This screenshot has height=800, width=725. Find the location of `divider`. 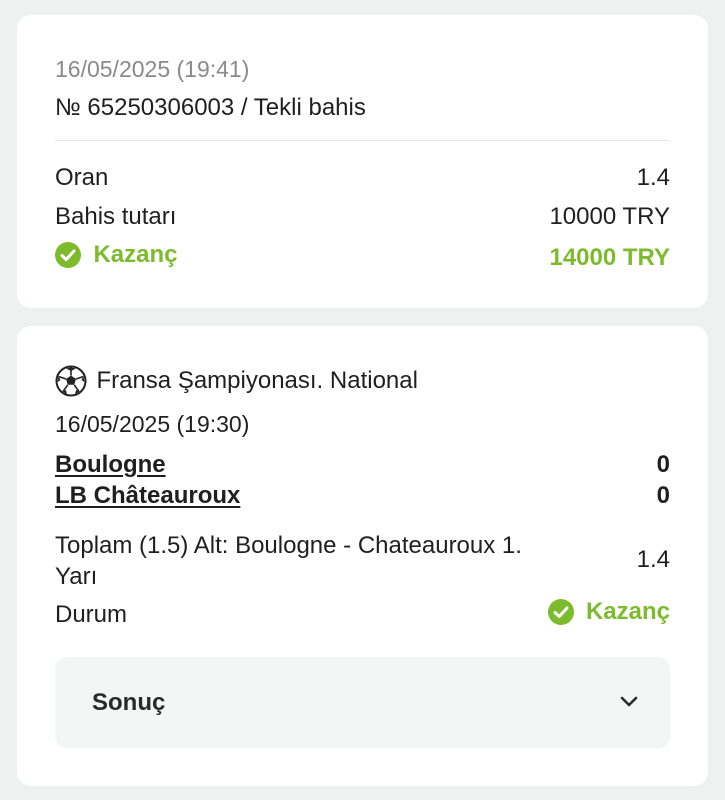

divider is located at coordinates (362, 140).